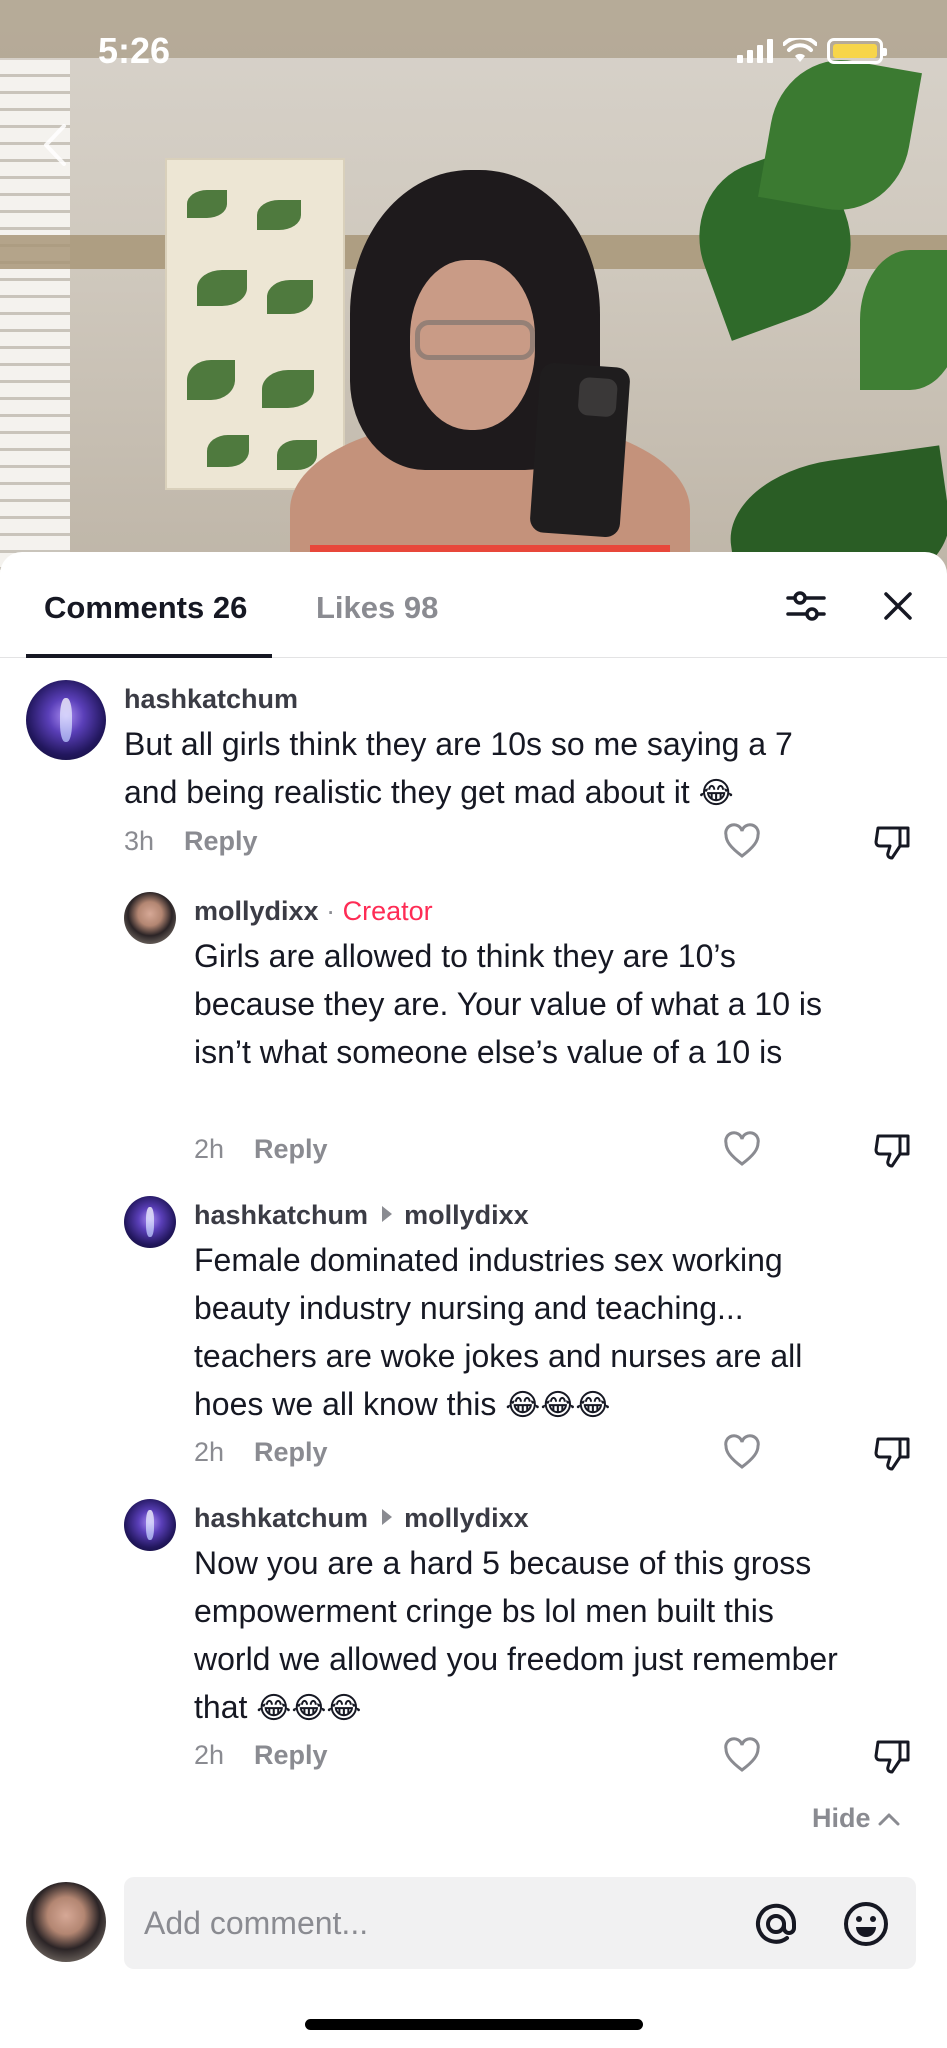 The width and height of the screenshot is (947, 2048). Describe the element at coordinates (421, 607) in the screenshot. I see `tab-likes-count: 98` at that location.